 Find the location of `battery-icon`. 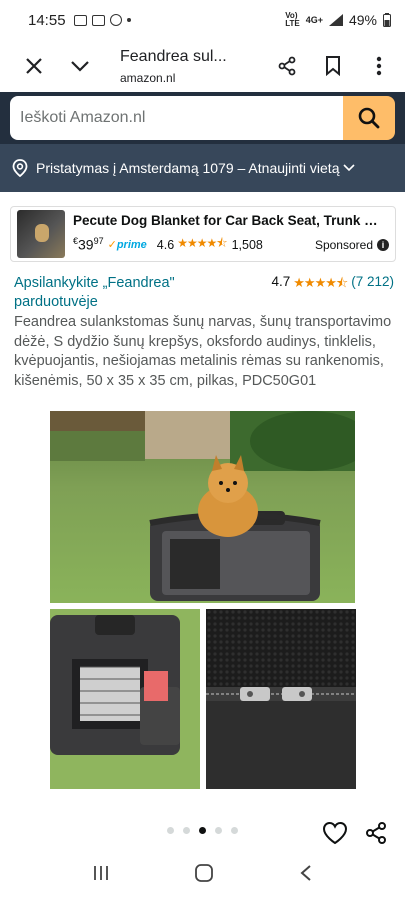

battery-icon is located at coordinates (387, 20).